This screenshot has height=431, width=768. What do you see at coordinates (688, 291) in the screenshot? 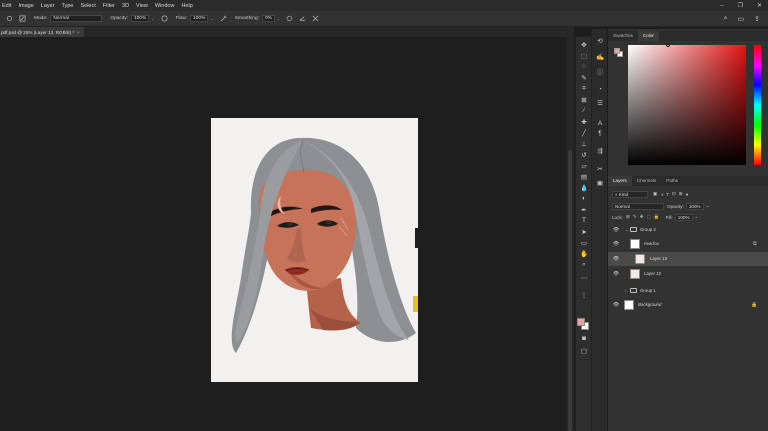
I see `layer-row-group-1: › Group 1` at bounding box center [688, 291].